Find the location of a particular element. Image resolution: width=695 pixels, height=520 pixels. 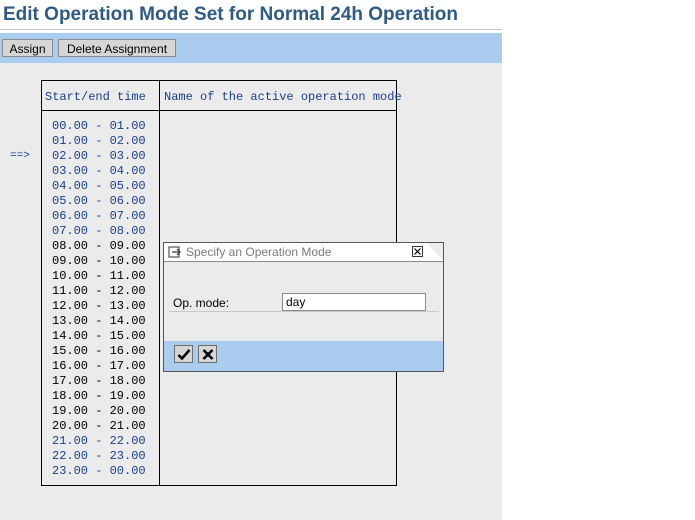

dialog-title-bar: Specify an Operation Mode is located at coordinates (303, 252).